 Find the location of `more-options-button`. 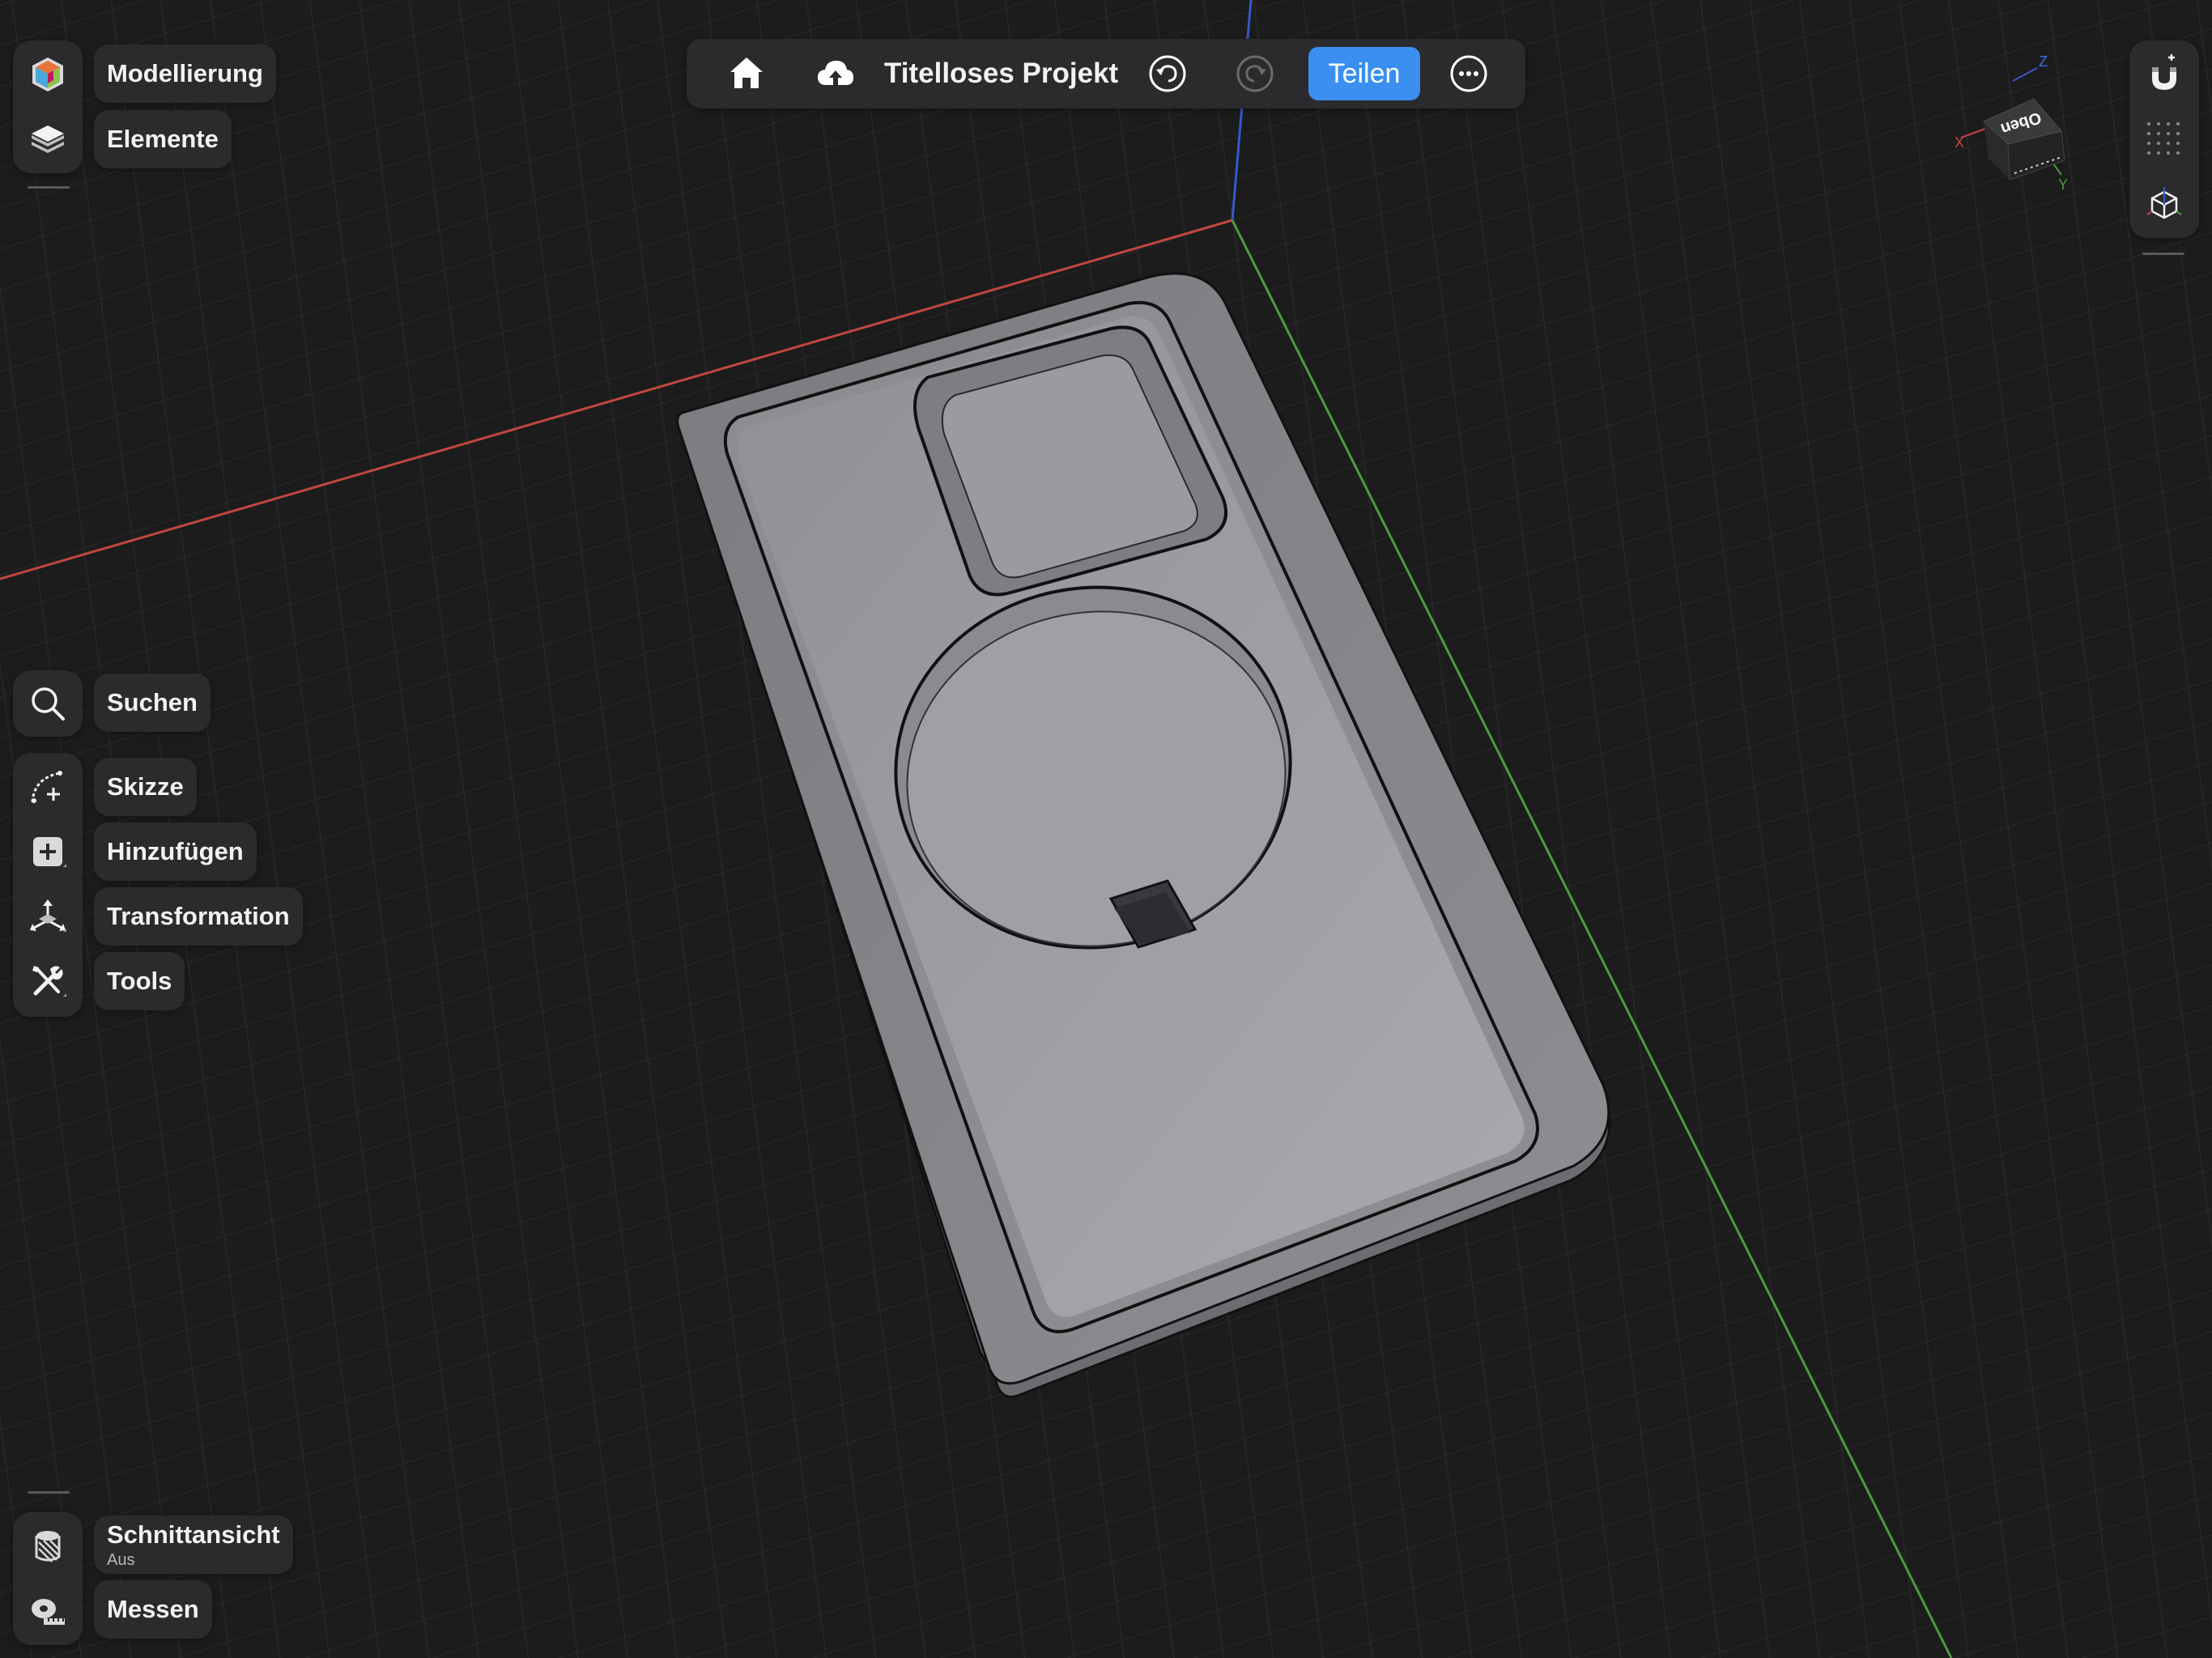

more-options-button is located at coordinates (1469, 73).